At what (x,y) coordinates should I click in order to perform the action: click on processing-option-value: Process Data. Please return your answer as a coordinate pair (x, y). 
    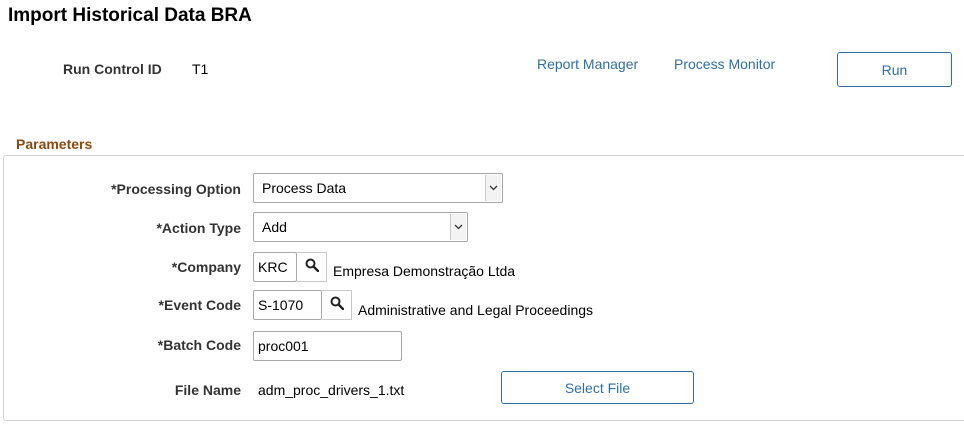
    Looking at the image, I should click on (304, 188).